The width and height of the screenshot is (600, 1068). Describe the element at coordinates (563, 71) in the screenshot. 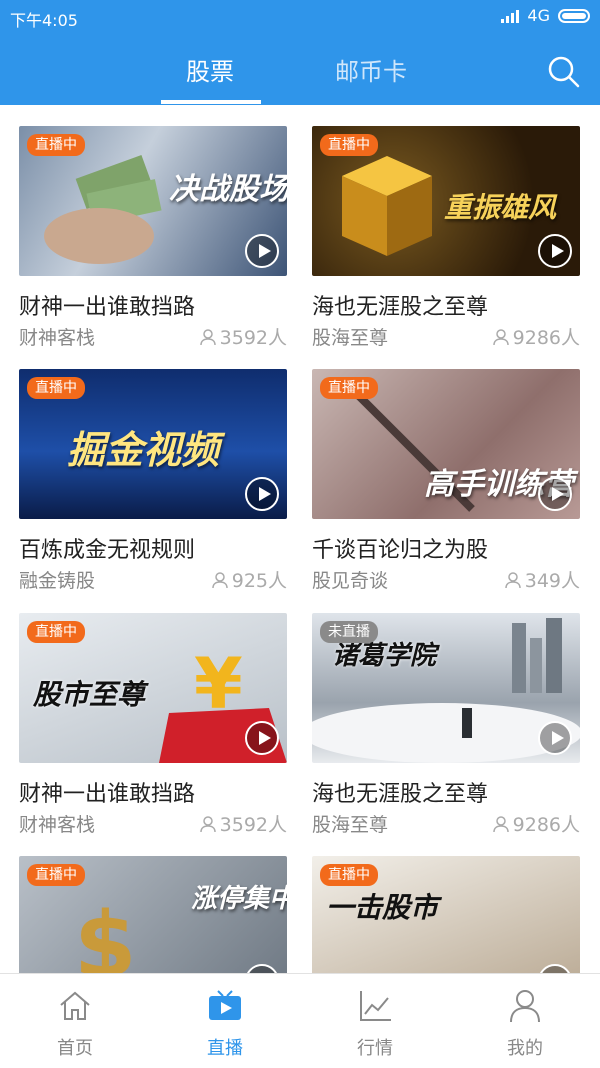

I see `search-icon` at that location.